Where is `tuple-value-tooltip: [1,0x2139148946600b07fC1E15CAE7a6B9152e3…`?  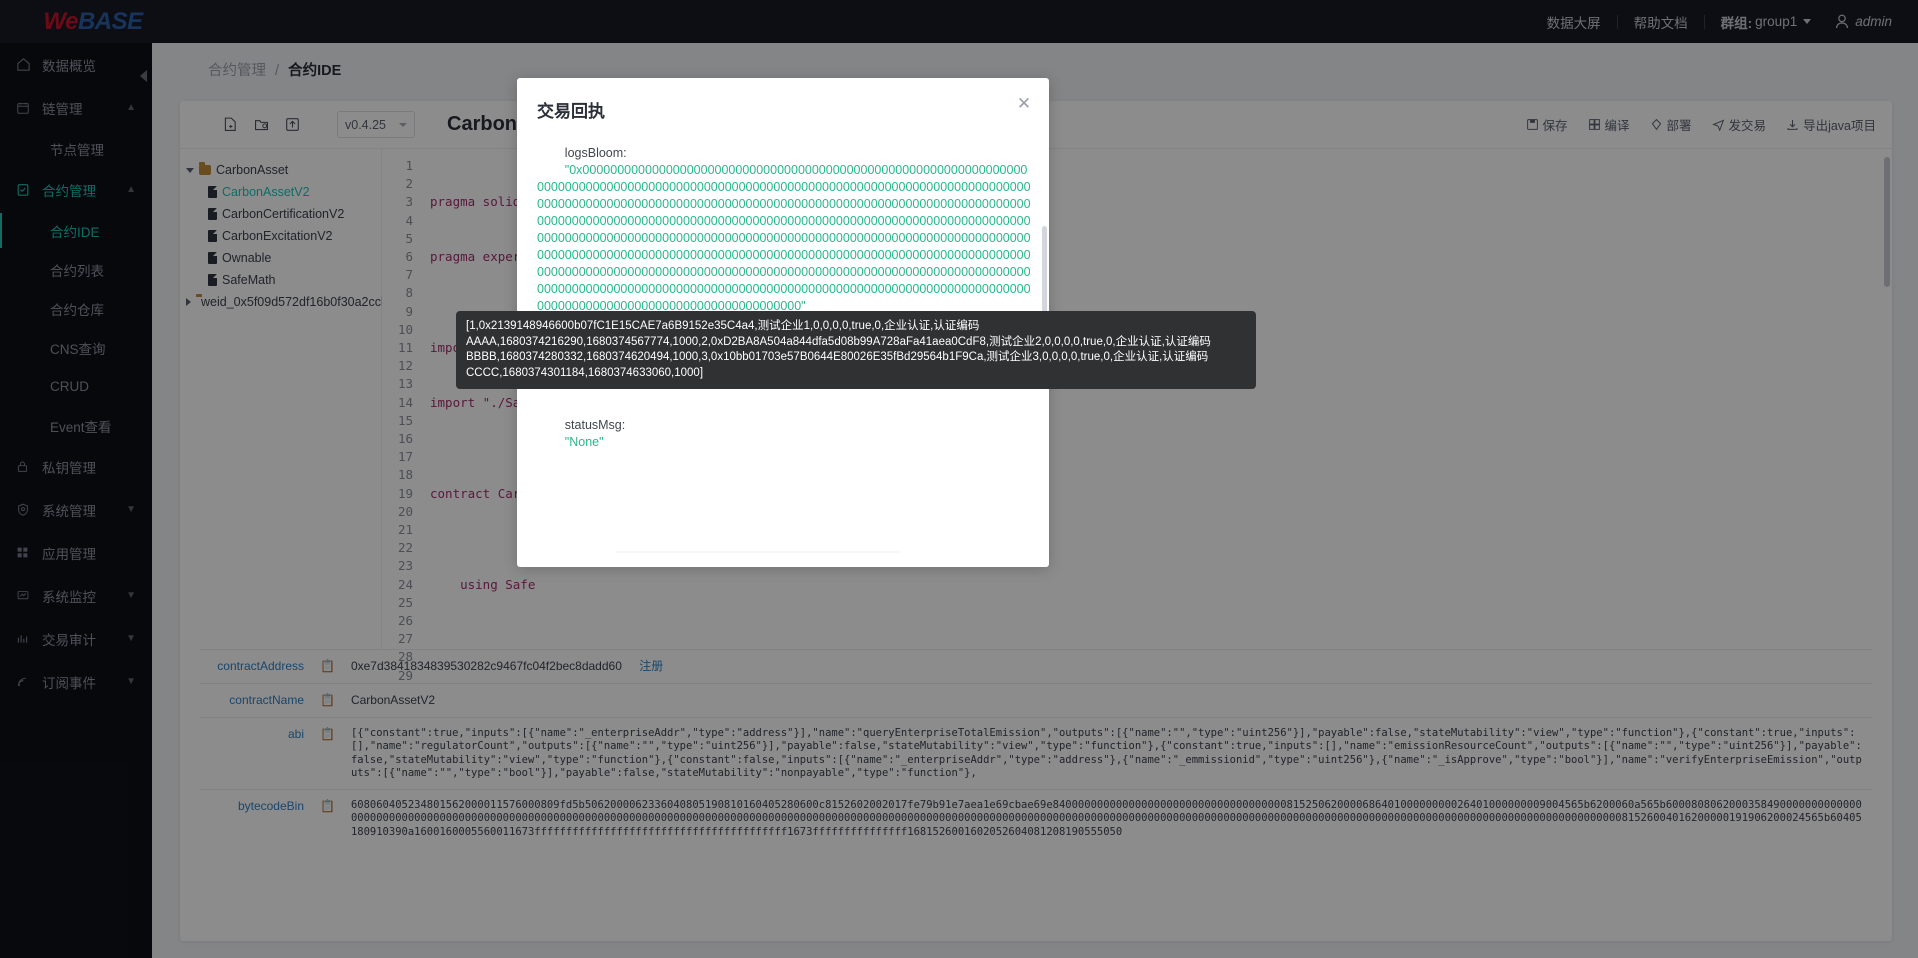
tuple-value-tooltip: [1,0x2139148946600b07fC1E15CAE7a6B9152e3… is located at coordinates (856, 350).